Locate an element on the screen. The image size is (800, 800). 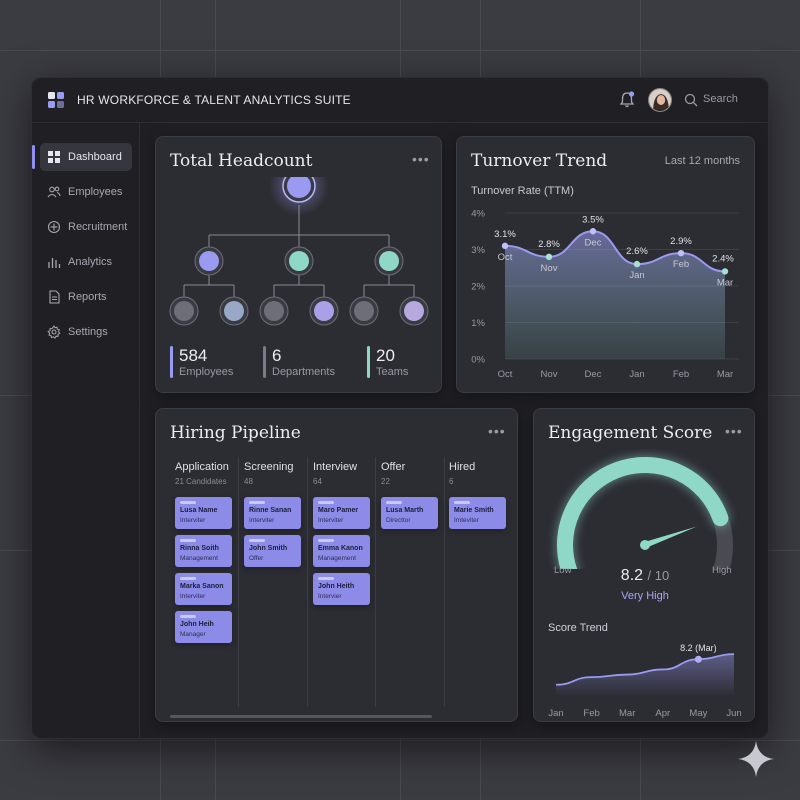
y-tick-label: 2% is located at coordinates (478, 287).